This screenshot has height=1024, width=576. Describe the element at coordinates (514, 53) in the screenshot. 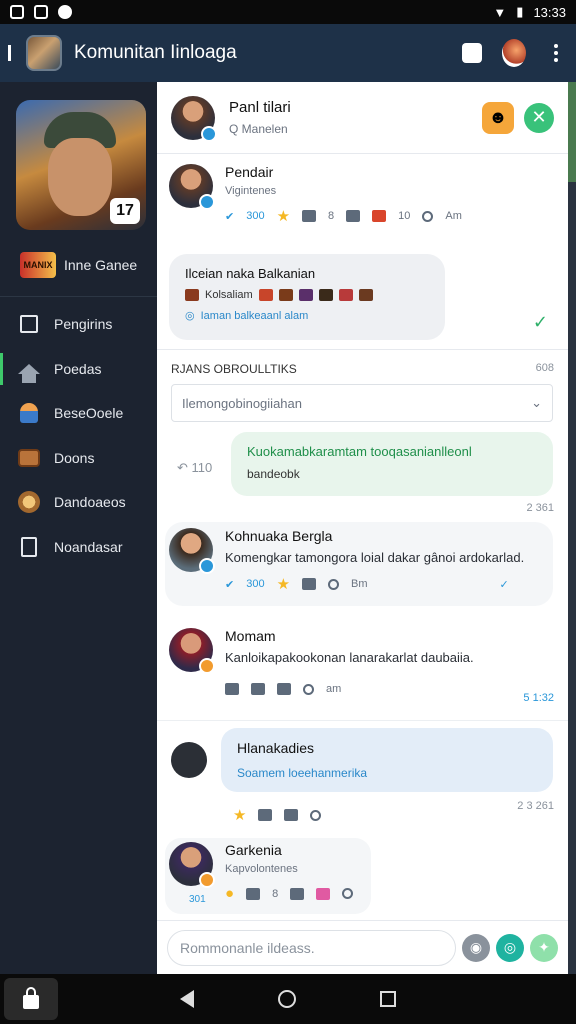

I see `rocket-icon` at that location.